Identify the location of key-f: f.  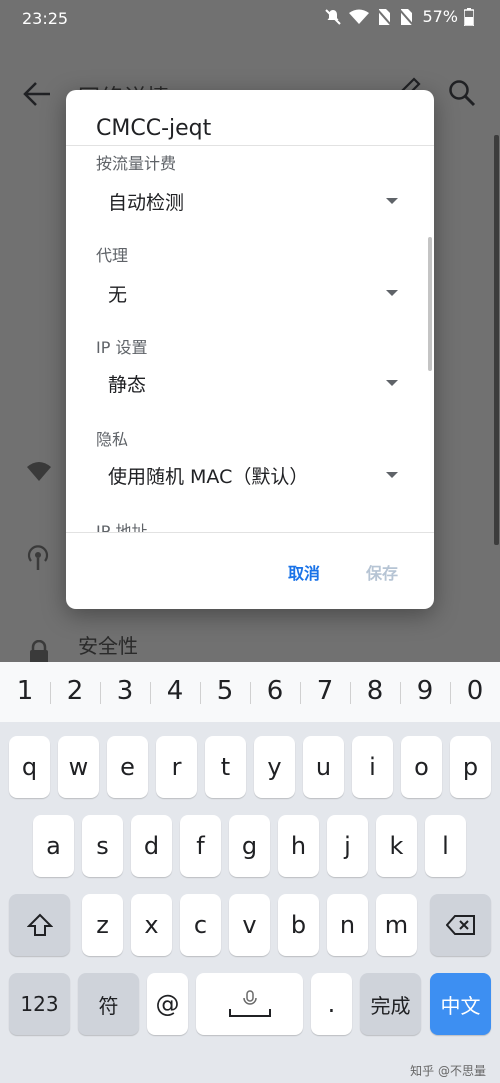
(200, 846).